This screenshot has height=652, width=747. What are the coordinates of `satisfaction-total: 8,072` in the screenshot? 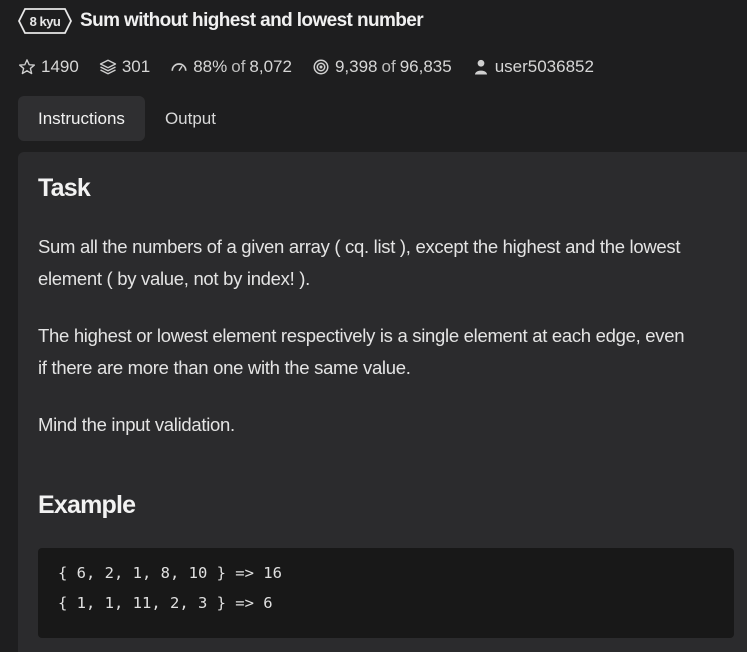 It's located at (270, 66).